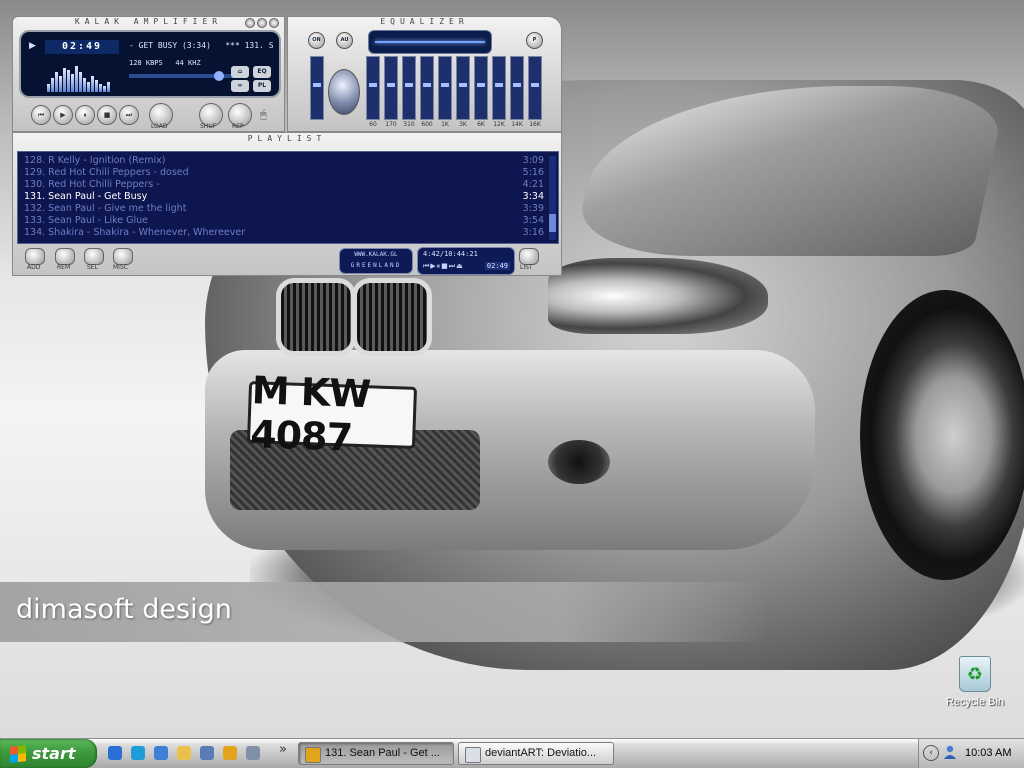 This screenshot has width=1024, height=768. What do you see at coordinates (106, 172) in the screenshot?
I see `playlist-item-title: 129. Red Hot Chili Peppers - dosed` at bounding box center [106, 172].